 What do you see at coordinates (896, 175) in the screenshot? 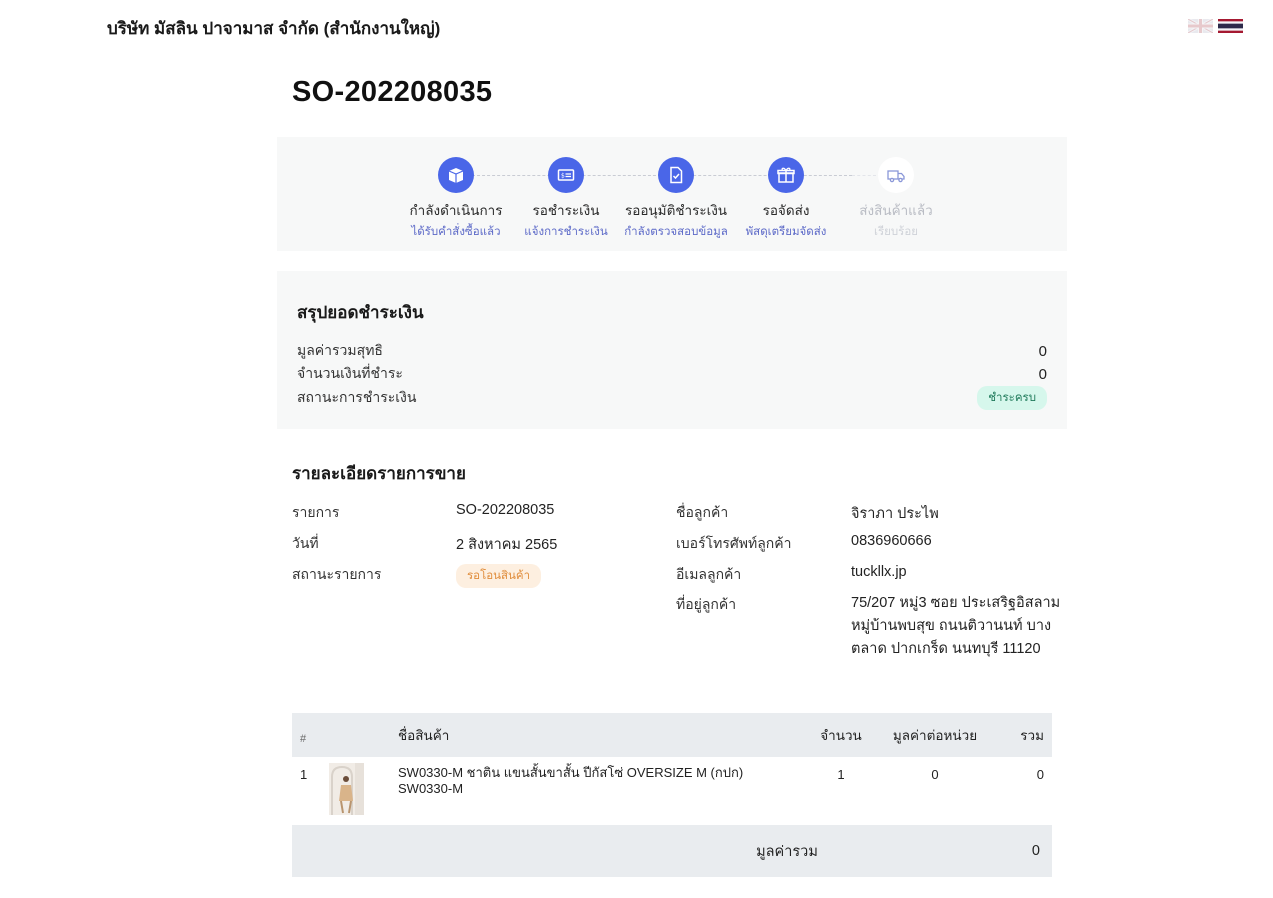
I see `delivery-truck-icon` at bounding box center [896, 175].